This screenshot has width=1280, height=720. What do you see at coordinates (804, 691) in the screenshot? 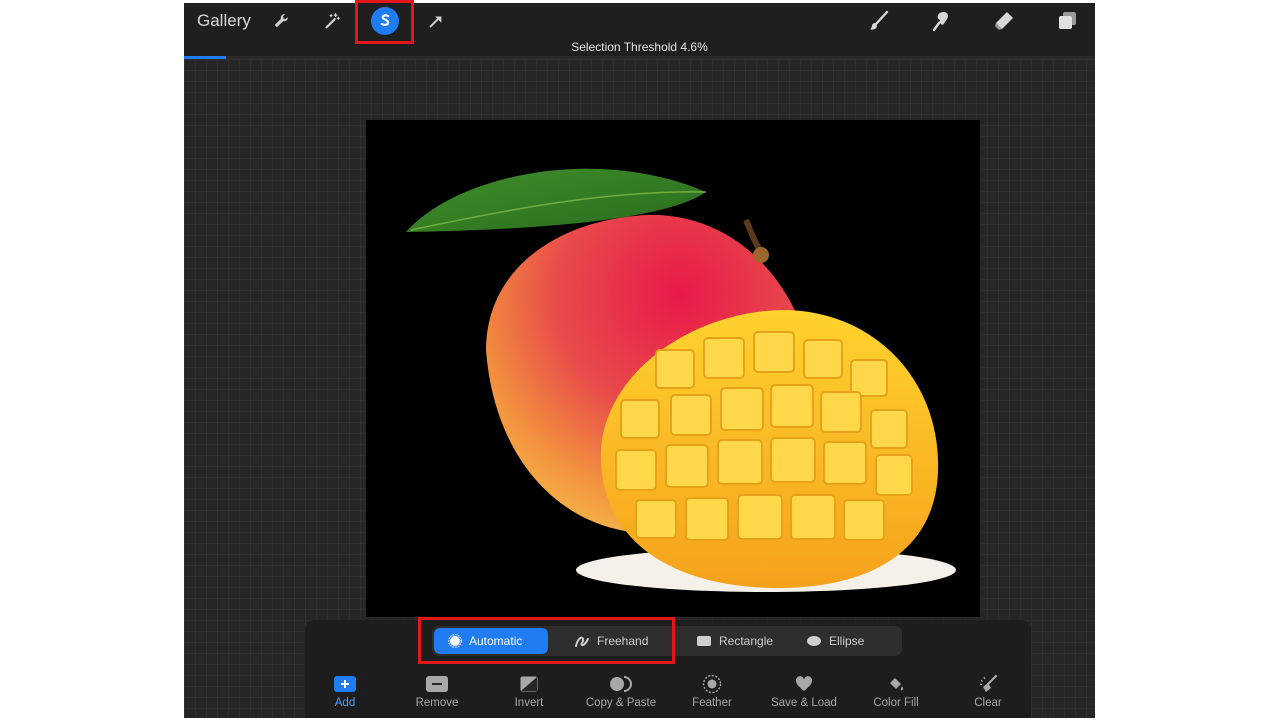
I see `save-load-button: Save & Load` at bounding box center [804, 691].